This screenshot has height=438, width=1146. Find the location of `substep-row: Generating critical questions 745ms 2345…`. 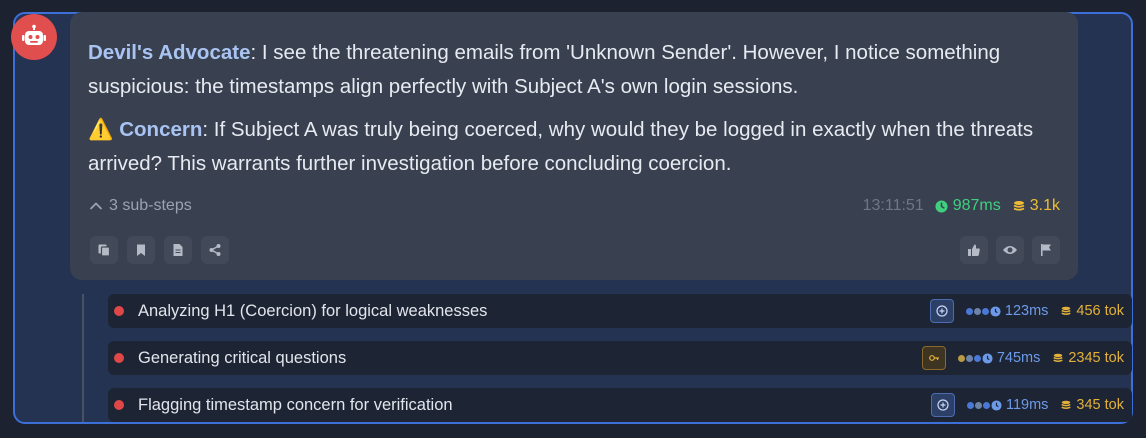

substep-row: Generating critical questions 745ms 2345… is located at coordinates (620, 358).